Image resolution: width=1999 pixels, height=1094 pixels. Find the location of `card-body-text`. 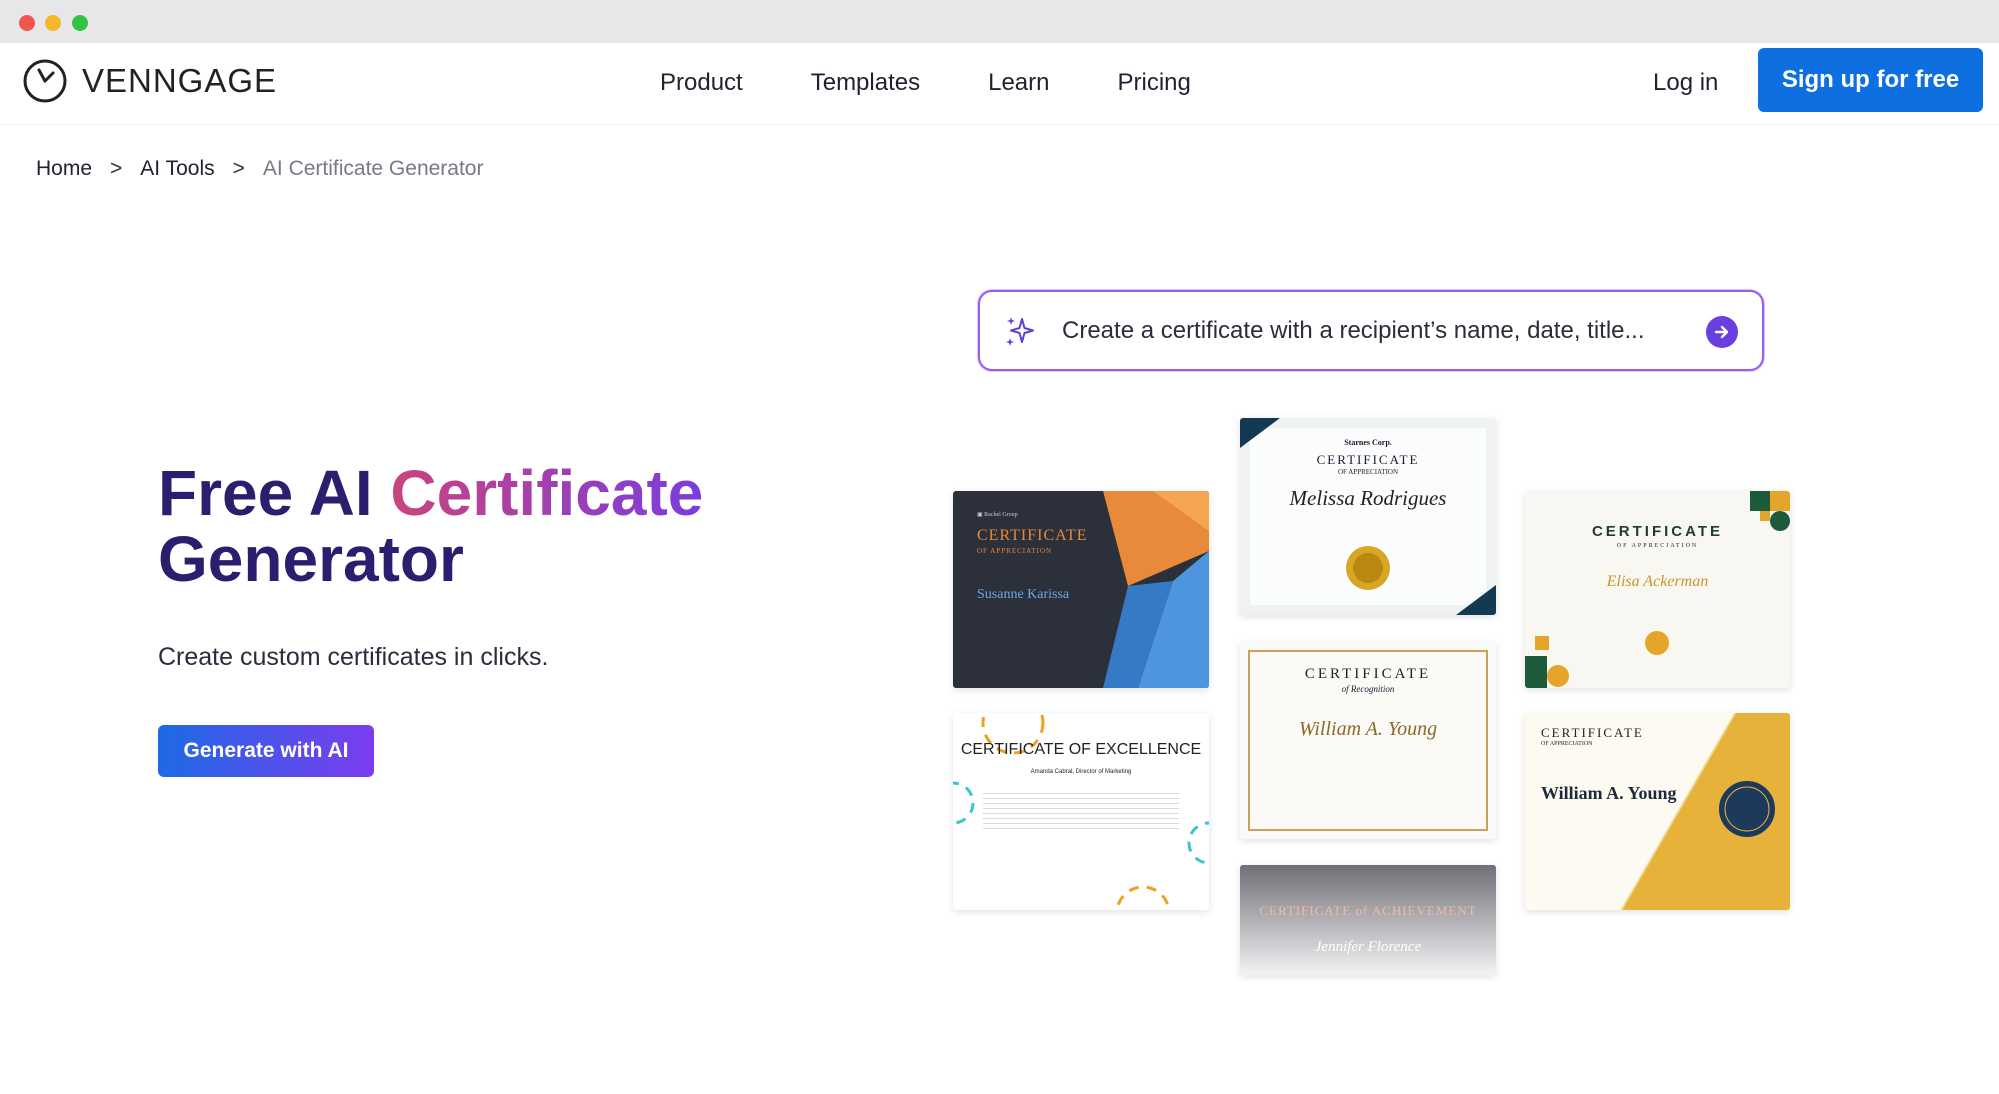

card-body-text is located at coordinates (1081, 809).